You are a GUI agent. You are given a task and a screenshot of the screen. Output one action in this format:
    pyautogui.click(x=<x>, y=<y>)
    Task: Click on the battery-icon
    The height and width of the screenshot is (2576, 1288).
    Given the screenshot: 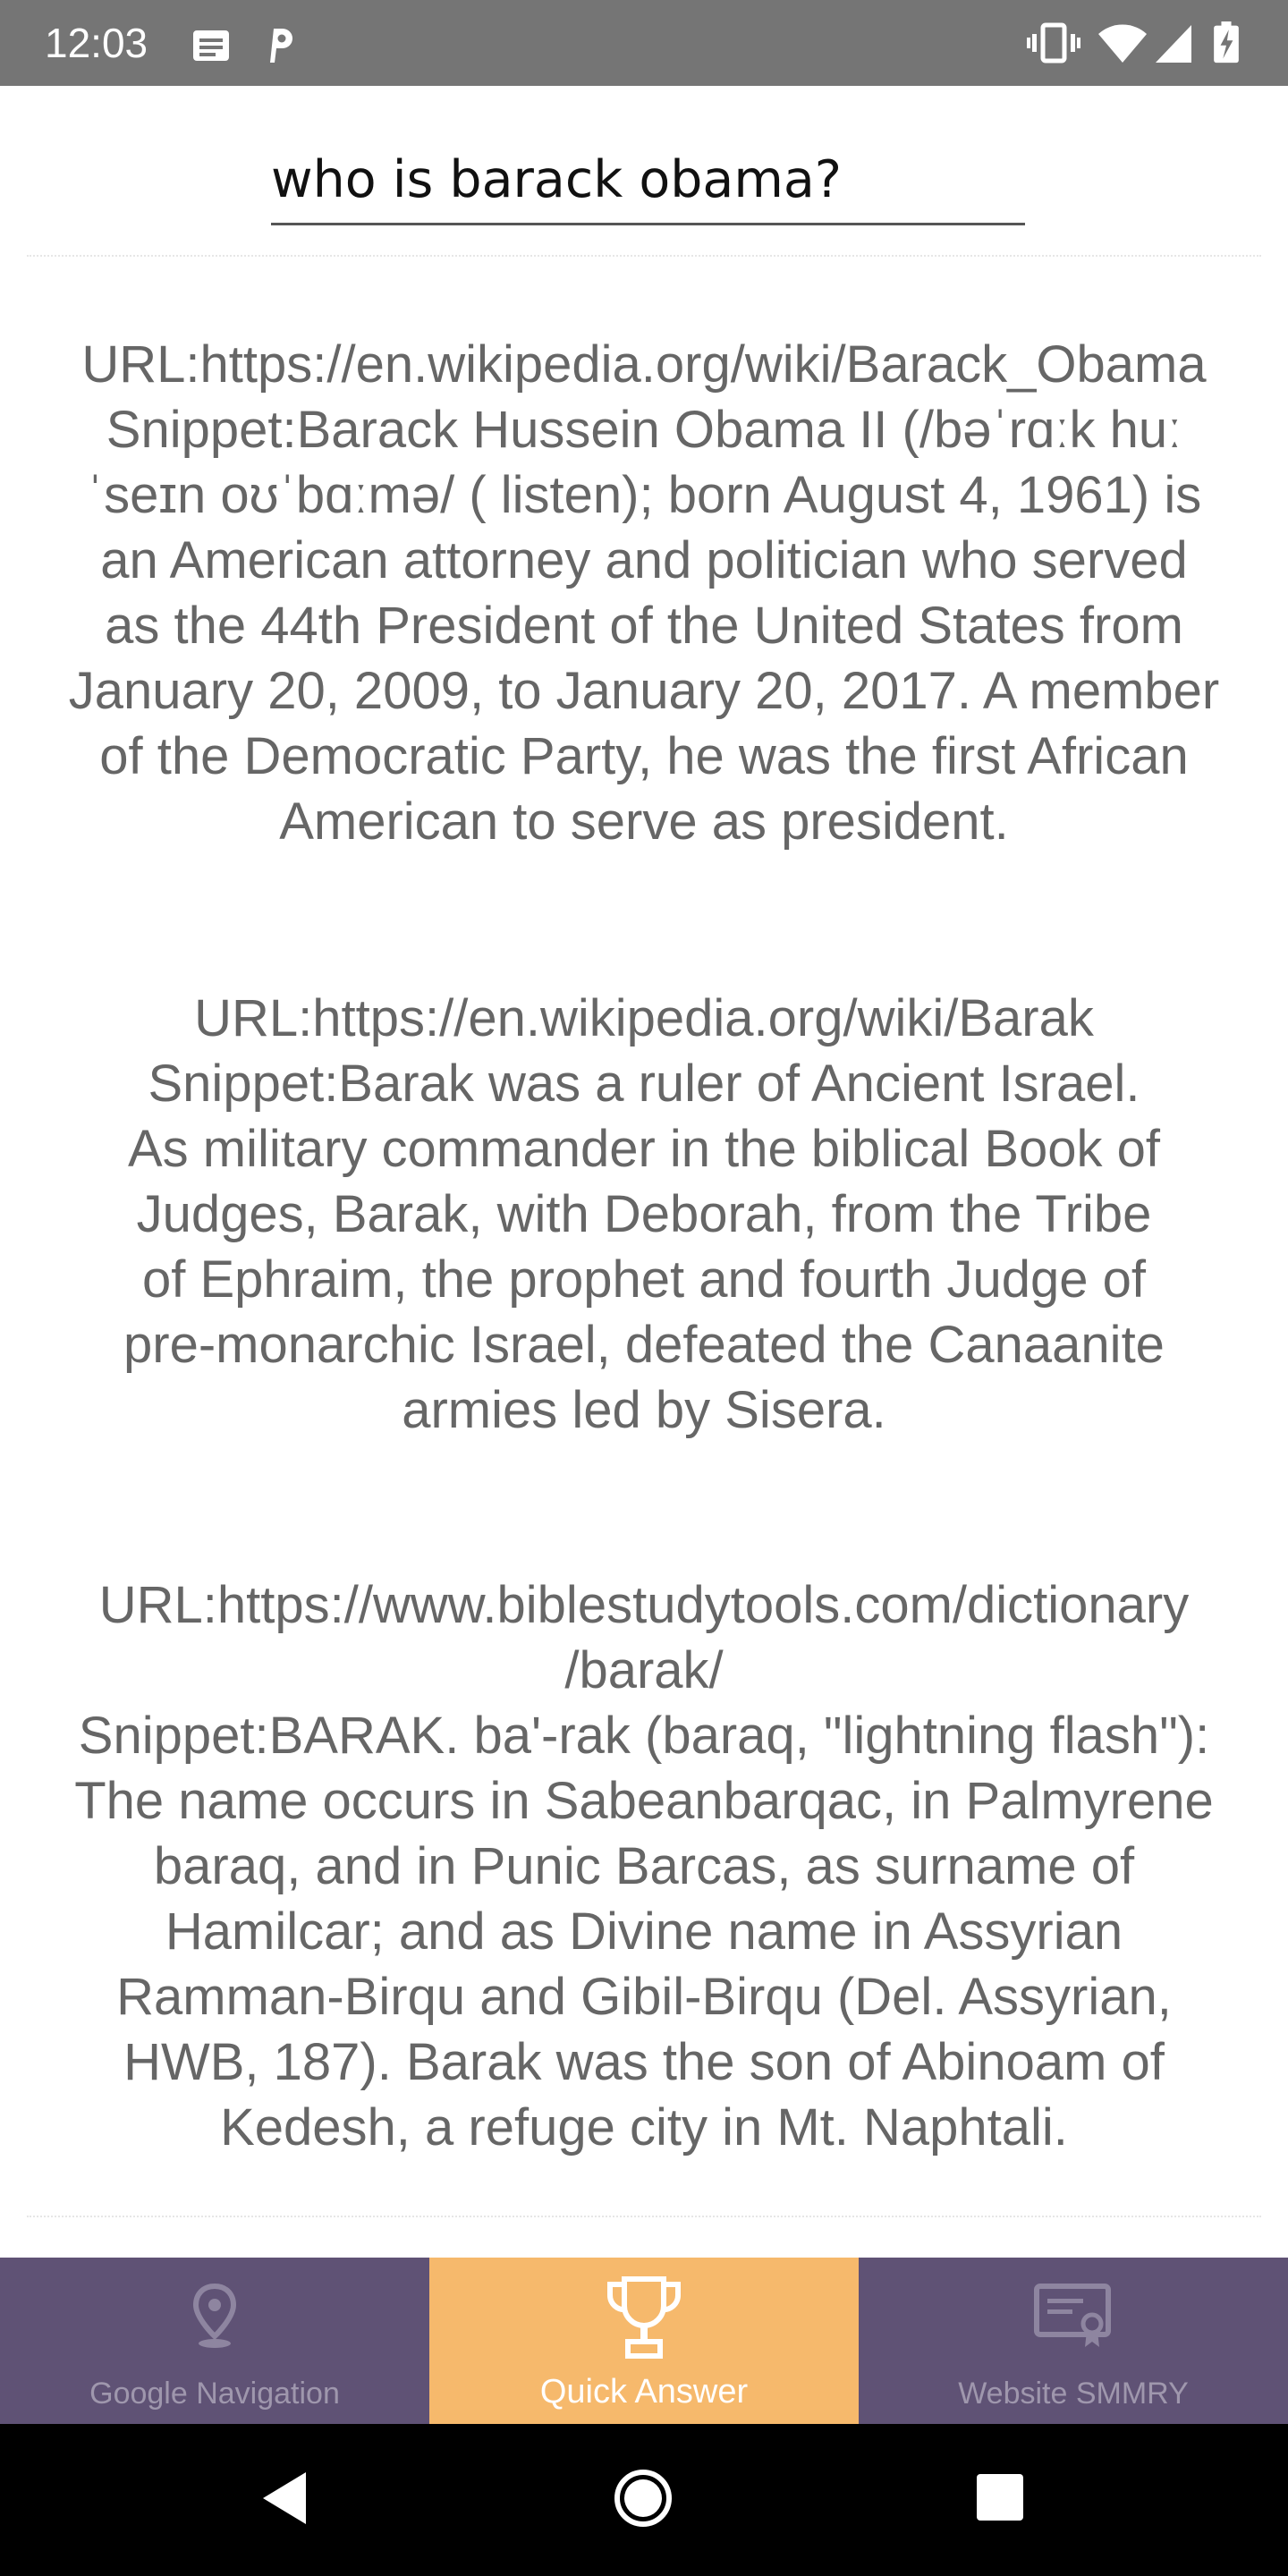 What is the action you would take?
    pyautogui.click(x=1226, y=42)
    